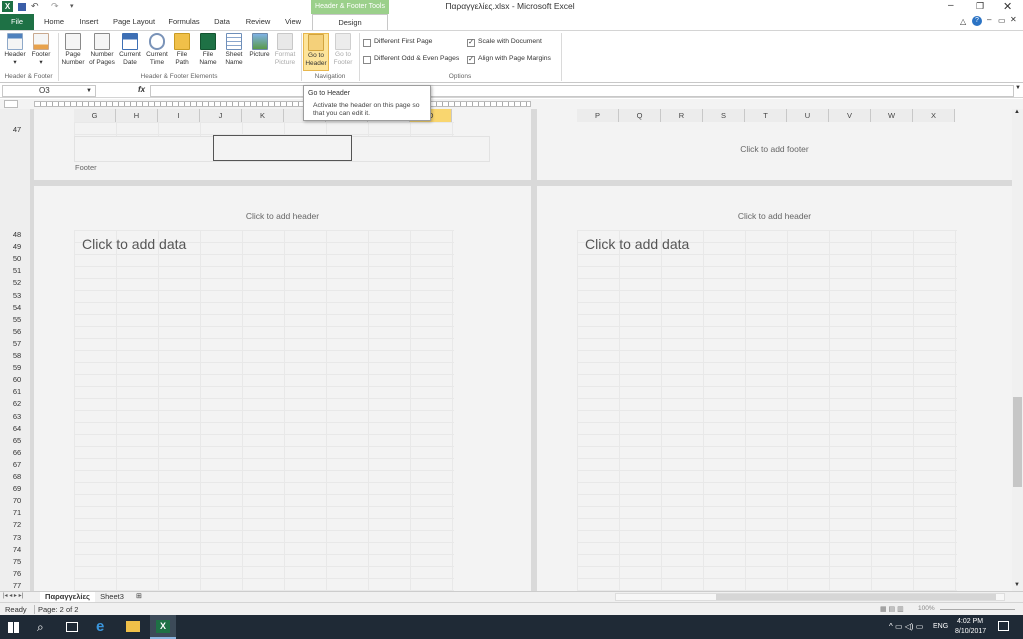 This screenshot has width=1023, height=639. I want to click on different-first-page-checkbox, so click(367, 43).